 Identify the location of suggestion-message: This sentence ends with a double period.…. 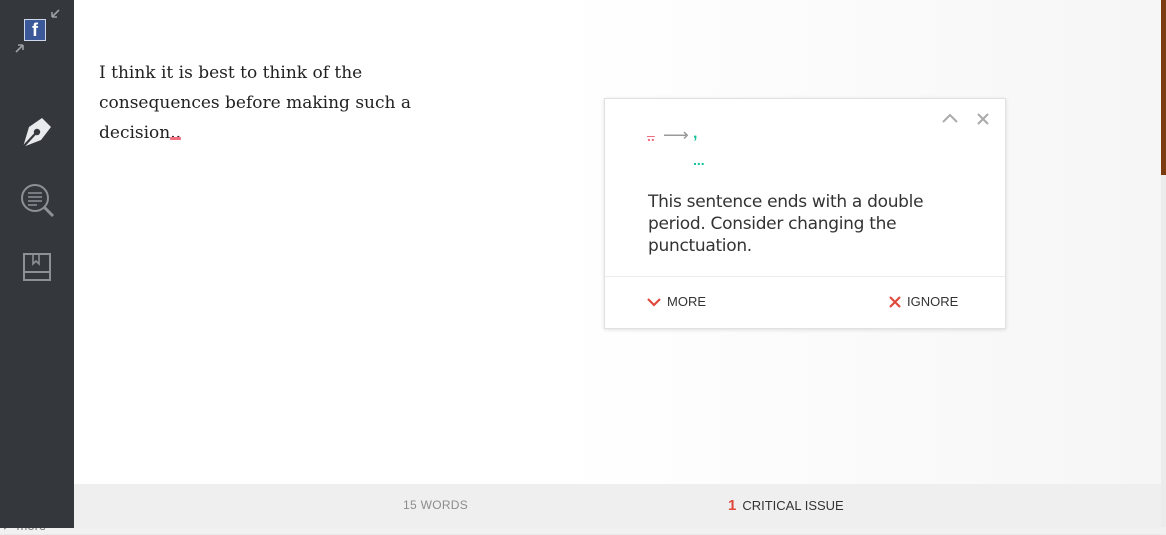
(786, 224).